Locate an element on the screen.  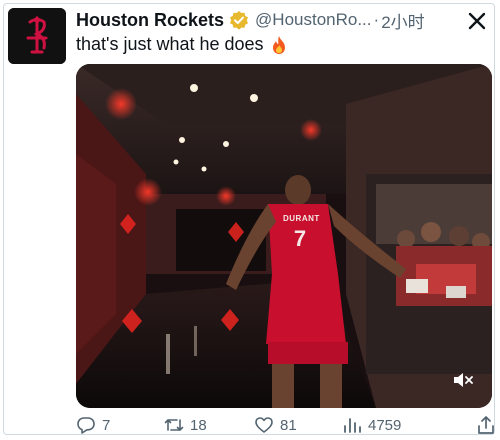
tweet-body: that's just what he does is located at coordinates (170, 44).